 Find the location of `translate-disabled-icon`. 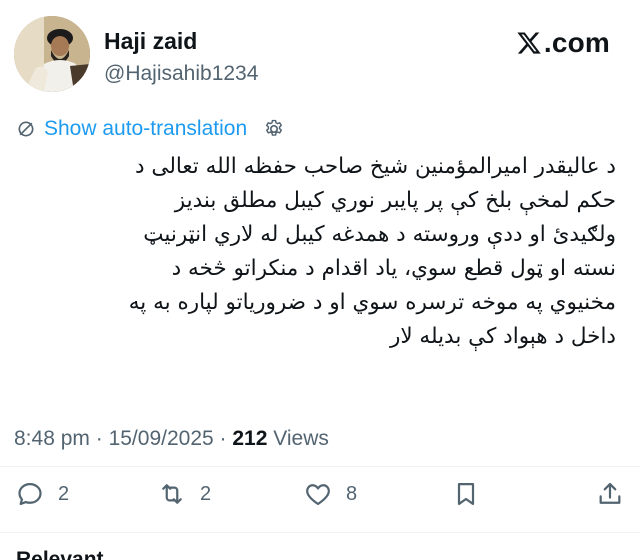

translate-disabled-icon is located at coordinates (26, 129).